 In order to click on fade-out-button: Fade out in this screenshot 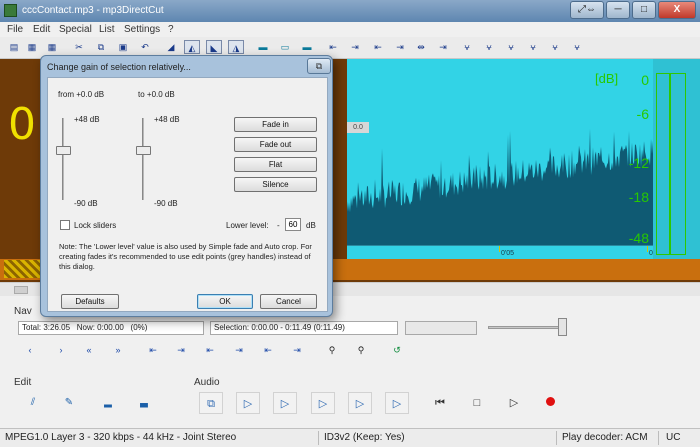, I will do `click(275, 144)`.